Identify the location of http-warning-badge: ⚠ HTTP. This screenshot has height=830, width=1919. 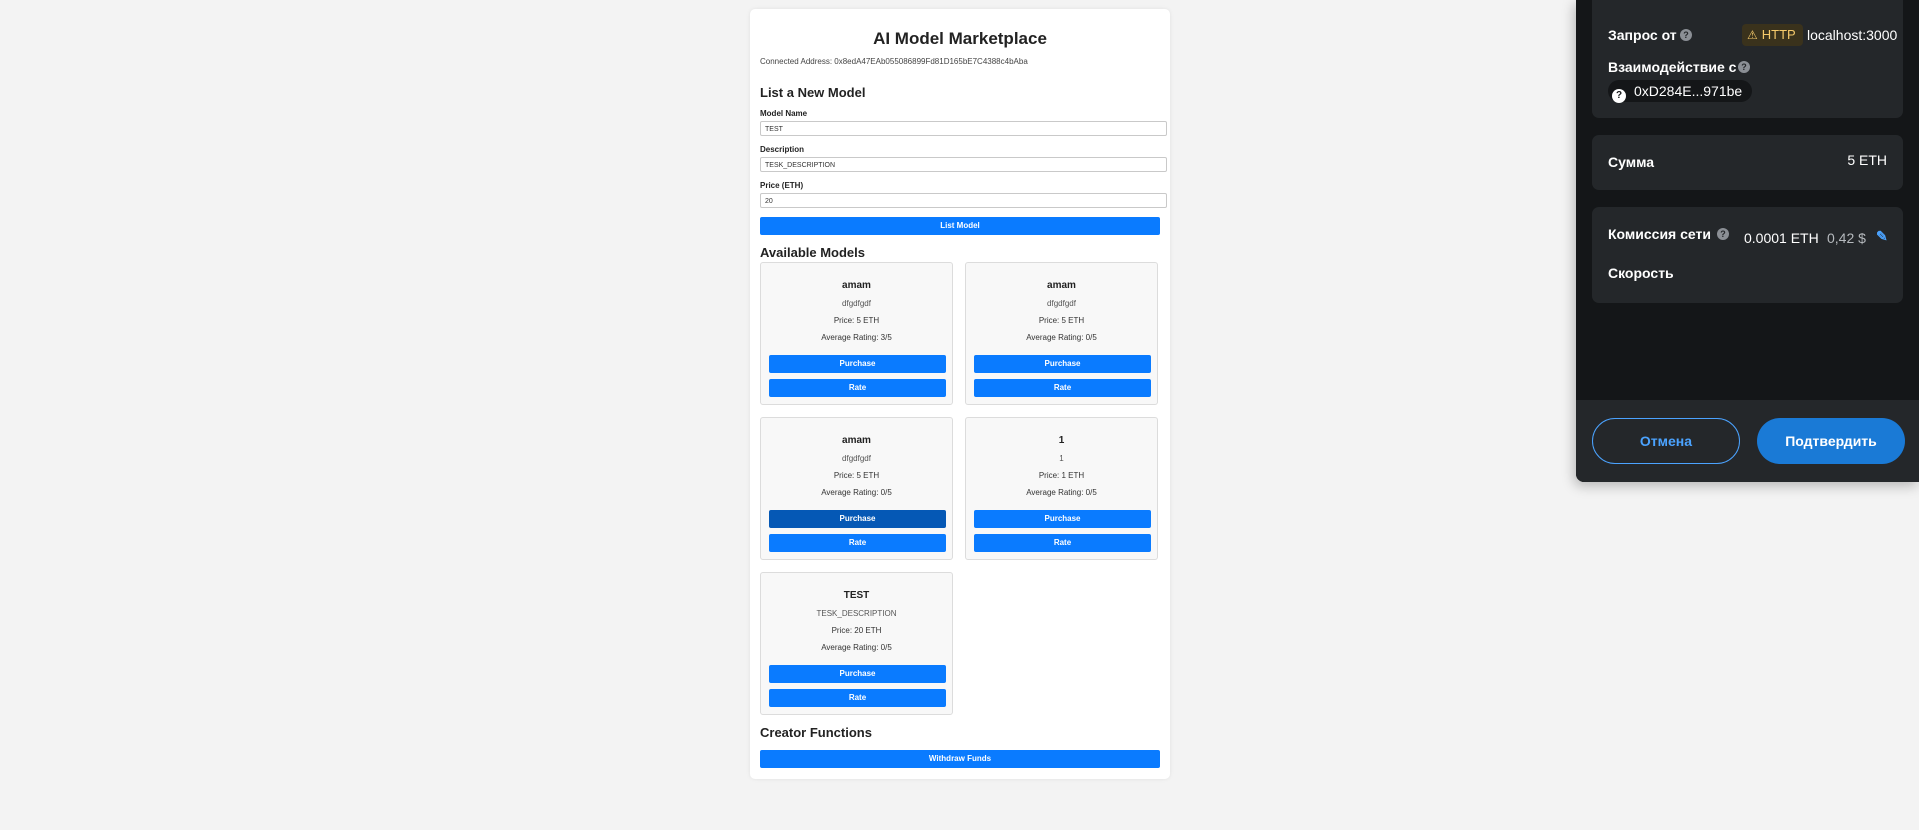
(1772, 35).